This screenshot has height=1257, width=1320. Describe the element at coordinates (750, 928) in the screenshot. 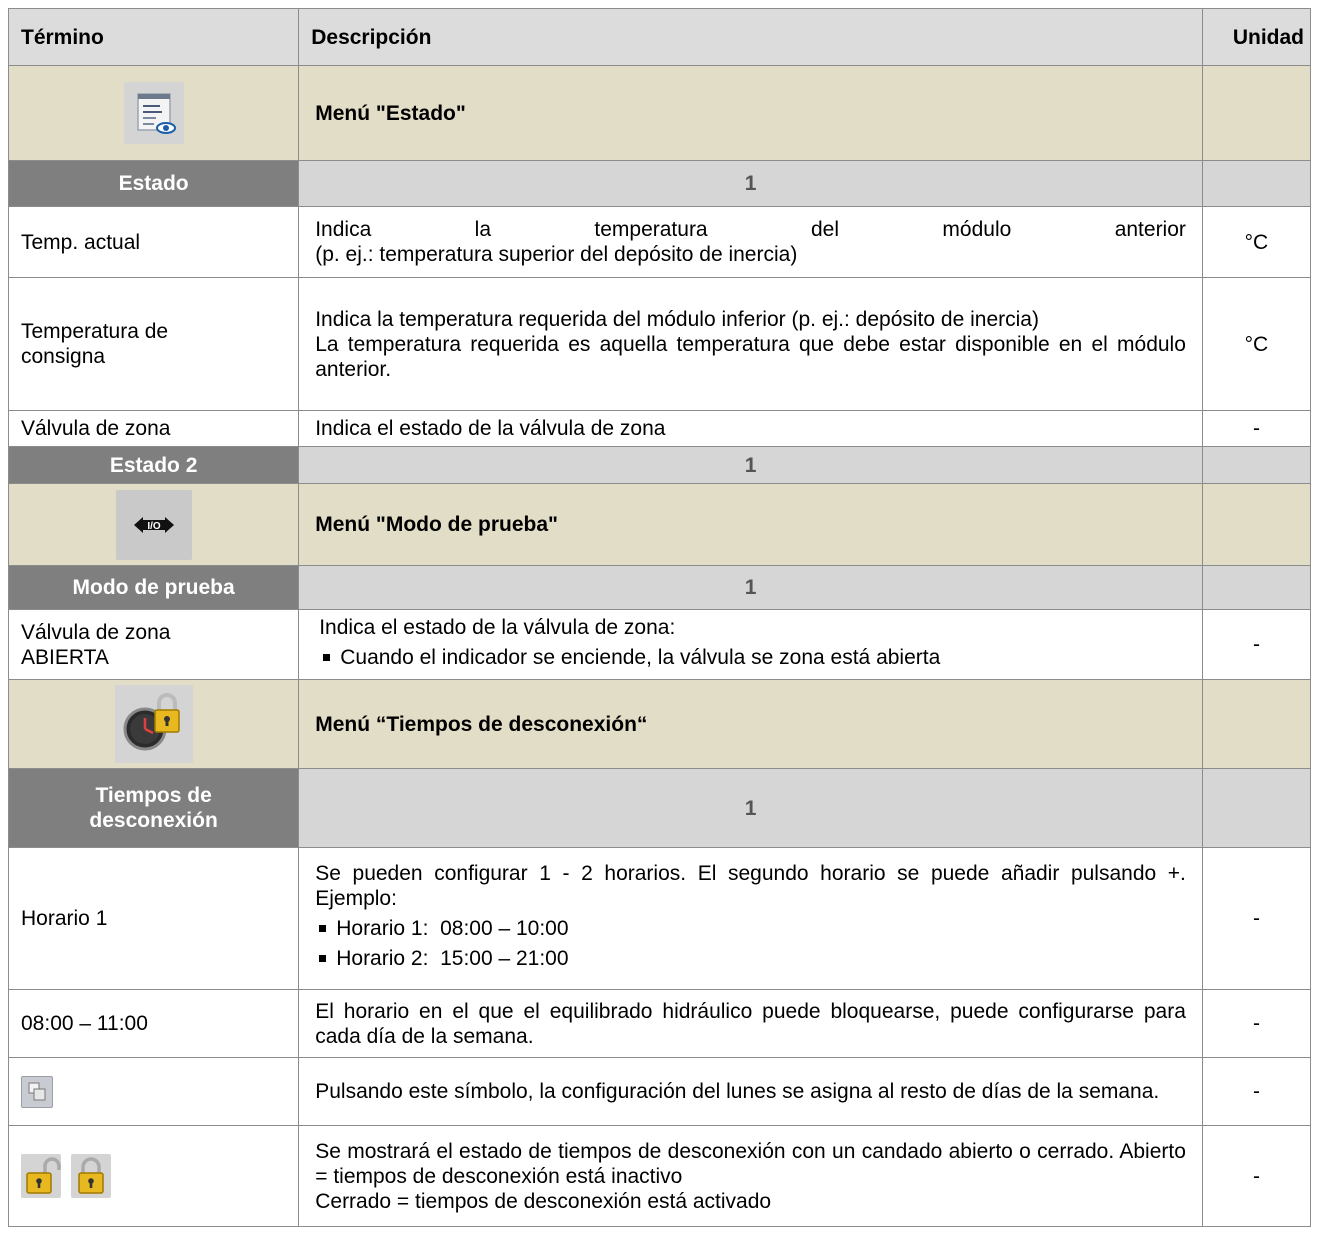

I see `list-item: Horario 1: 08:00 – 10:00` at that location.